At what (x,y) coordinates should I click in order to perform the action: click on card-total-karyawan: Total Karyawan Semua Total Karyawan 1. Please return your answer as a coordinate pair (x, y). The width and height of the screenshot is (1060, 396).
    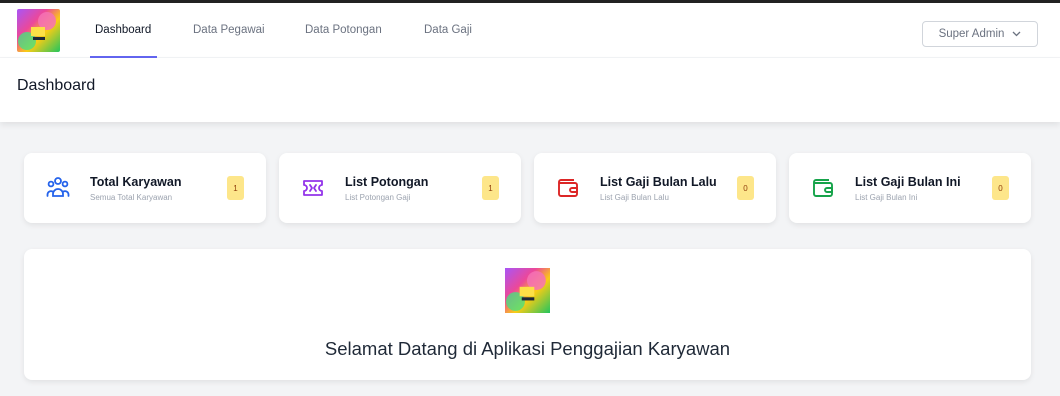
    Looking at the image, I should click on (145, 188).